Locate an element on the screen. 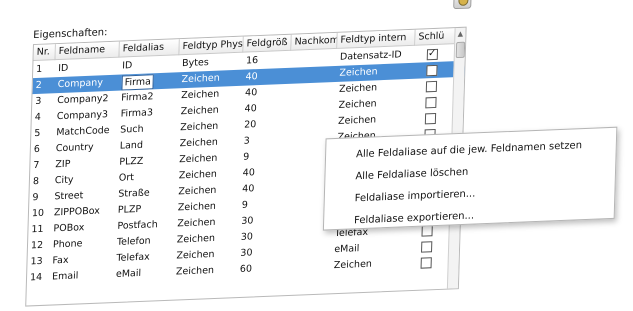  cell-nr: 14 is located at coordinates (36, 277).